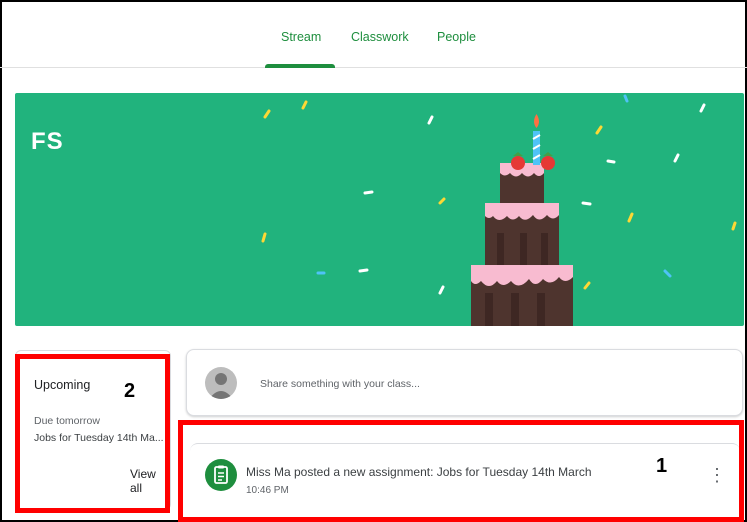 The height and width of the screenshot is (522, 747). Describe the element at coordinates (47, 141) in the screenshot. I see `class-title: FS` at that location.